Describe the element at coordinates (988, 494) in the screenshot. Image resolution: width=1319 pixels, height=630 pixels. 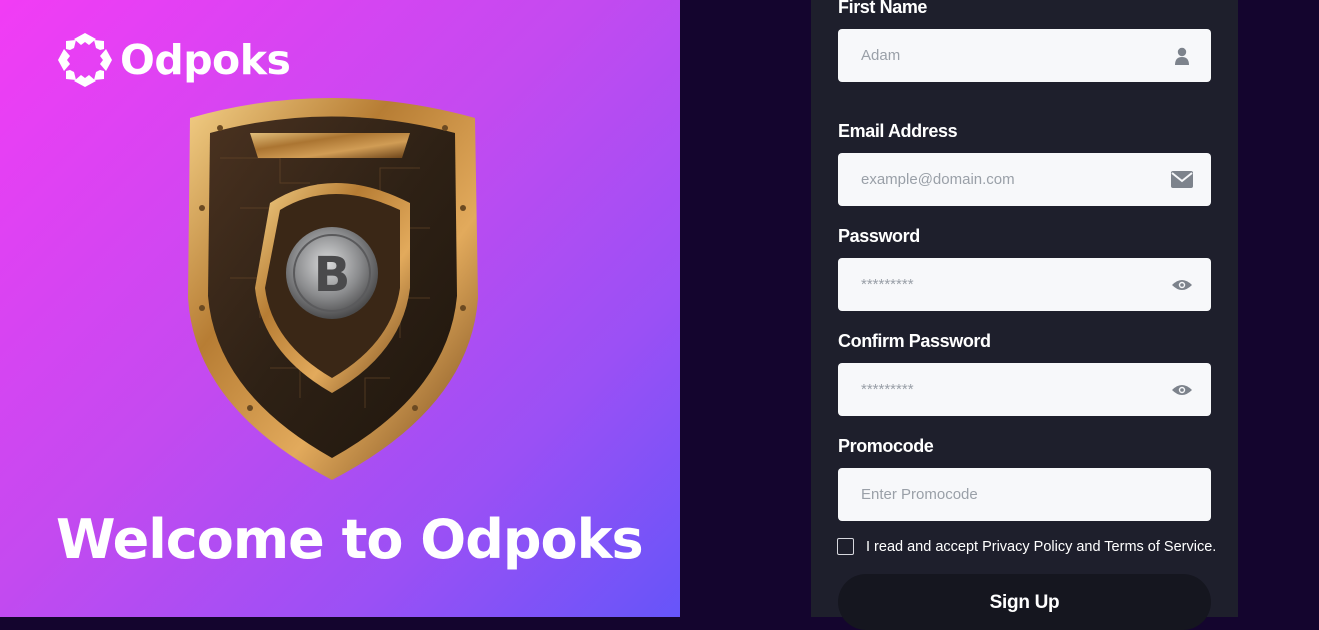
I see `promocode-input` at that location.